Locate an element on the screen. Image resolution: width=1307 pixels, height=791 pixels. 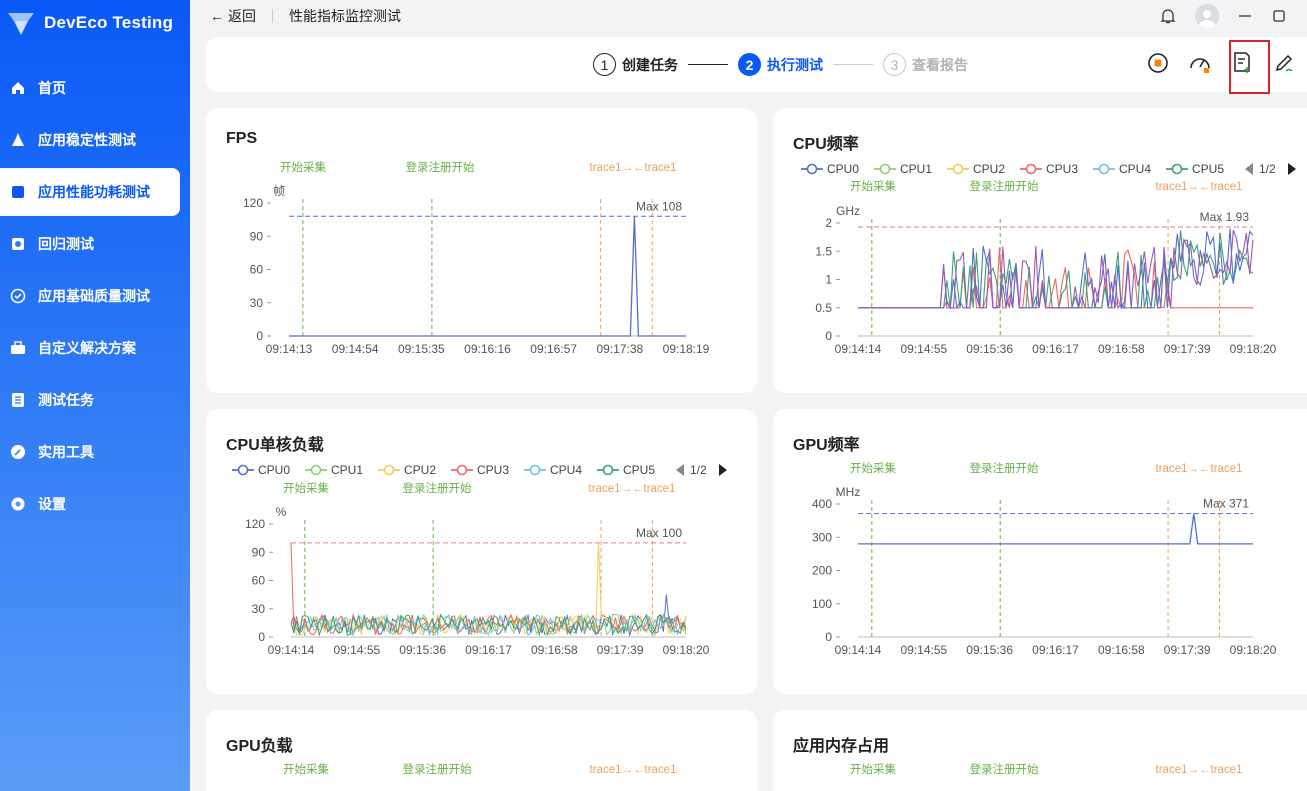
step-number: 2 is located at coordinates (749, 64).